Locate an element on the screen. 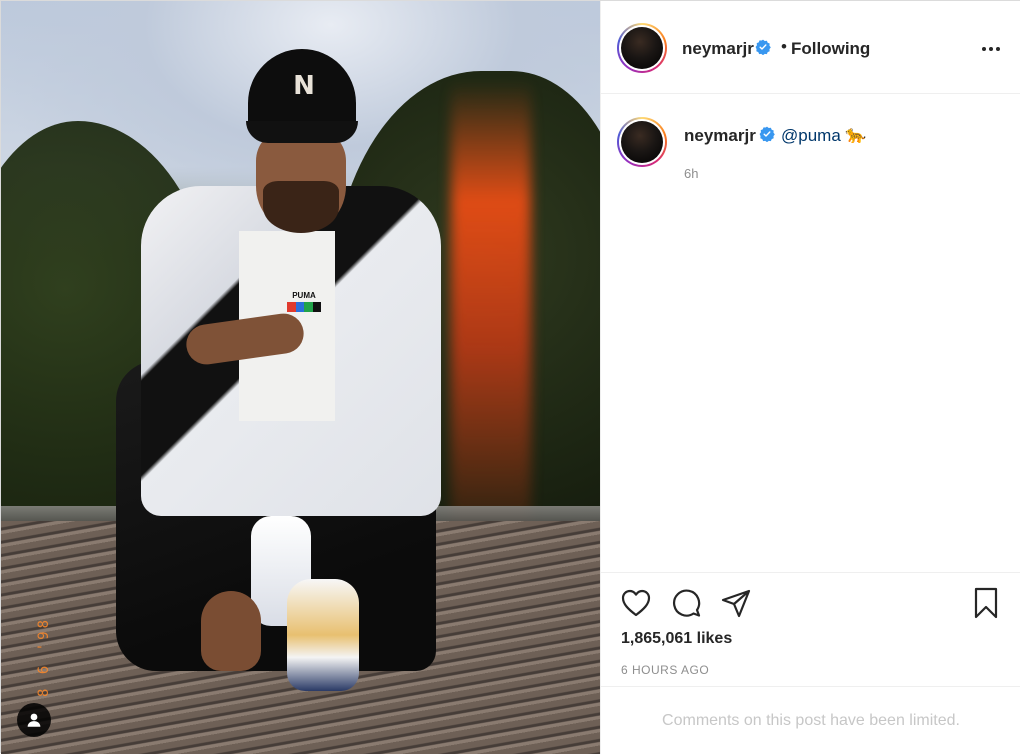 The width and height of the screenshot is (1020, 754). caption-mention-link: @puma is located at coordinates (811, 136).